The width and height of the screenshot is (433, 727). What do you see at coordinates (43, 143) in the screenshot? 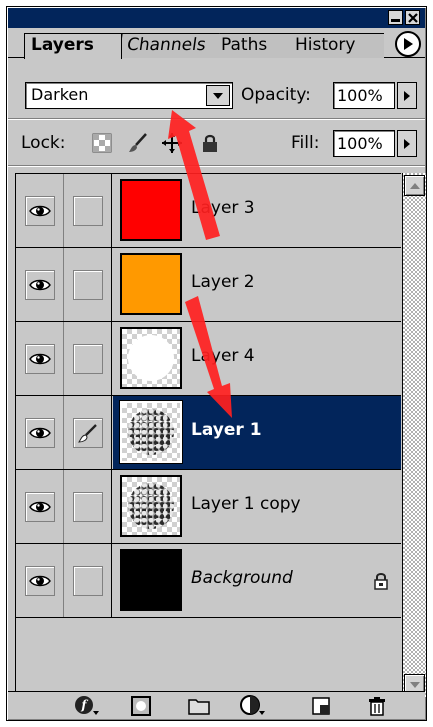
I see `lock-label: Lock:` at bounding box center [43, 143].